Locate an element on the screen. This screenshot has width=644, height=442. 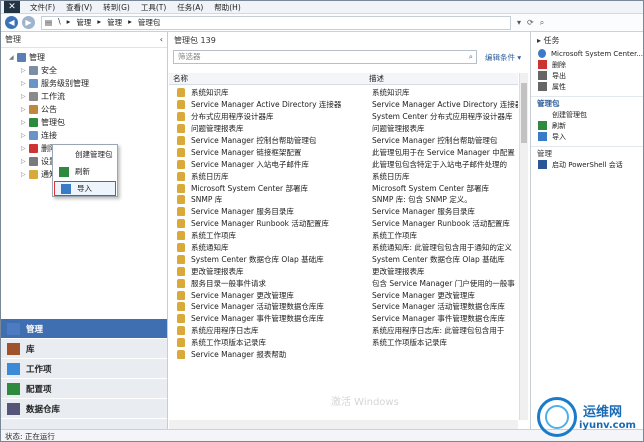
context-menu-item: 创建管理包 is located at coordinates (85, 154).